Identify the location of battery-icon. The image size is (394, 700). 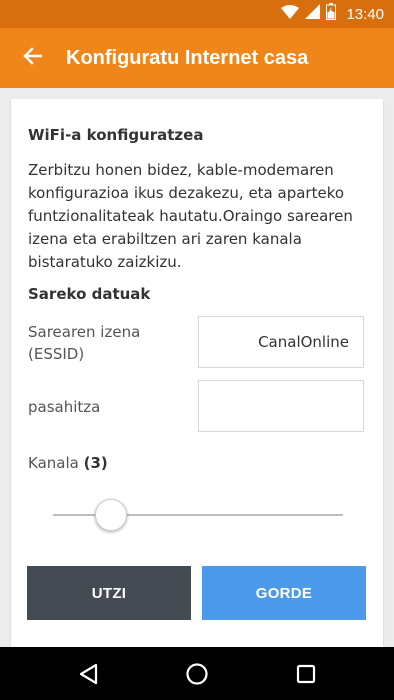
(331, 14).